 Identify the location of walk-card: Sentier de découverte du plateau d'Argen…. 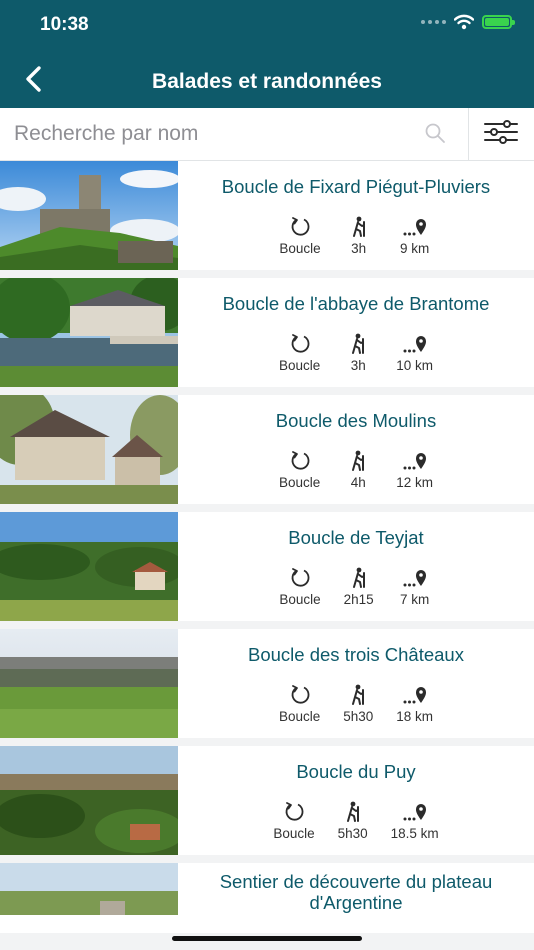
(267, 898).